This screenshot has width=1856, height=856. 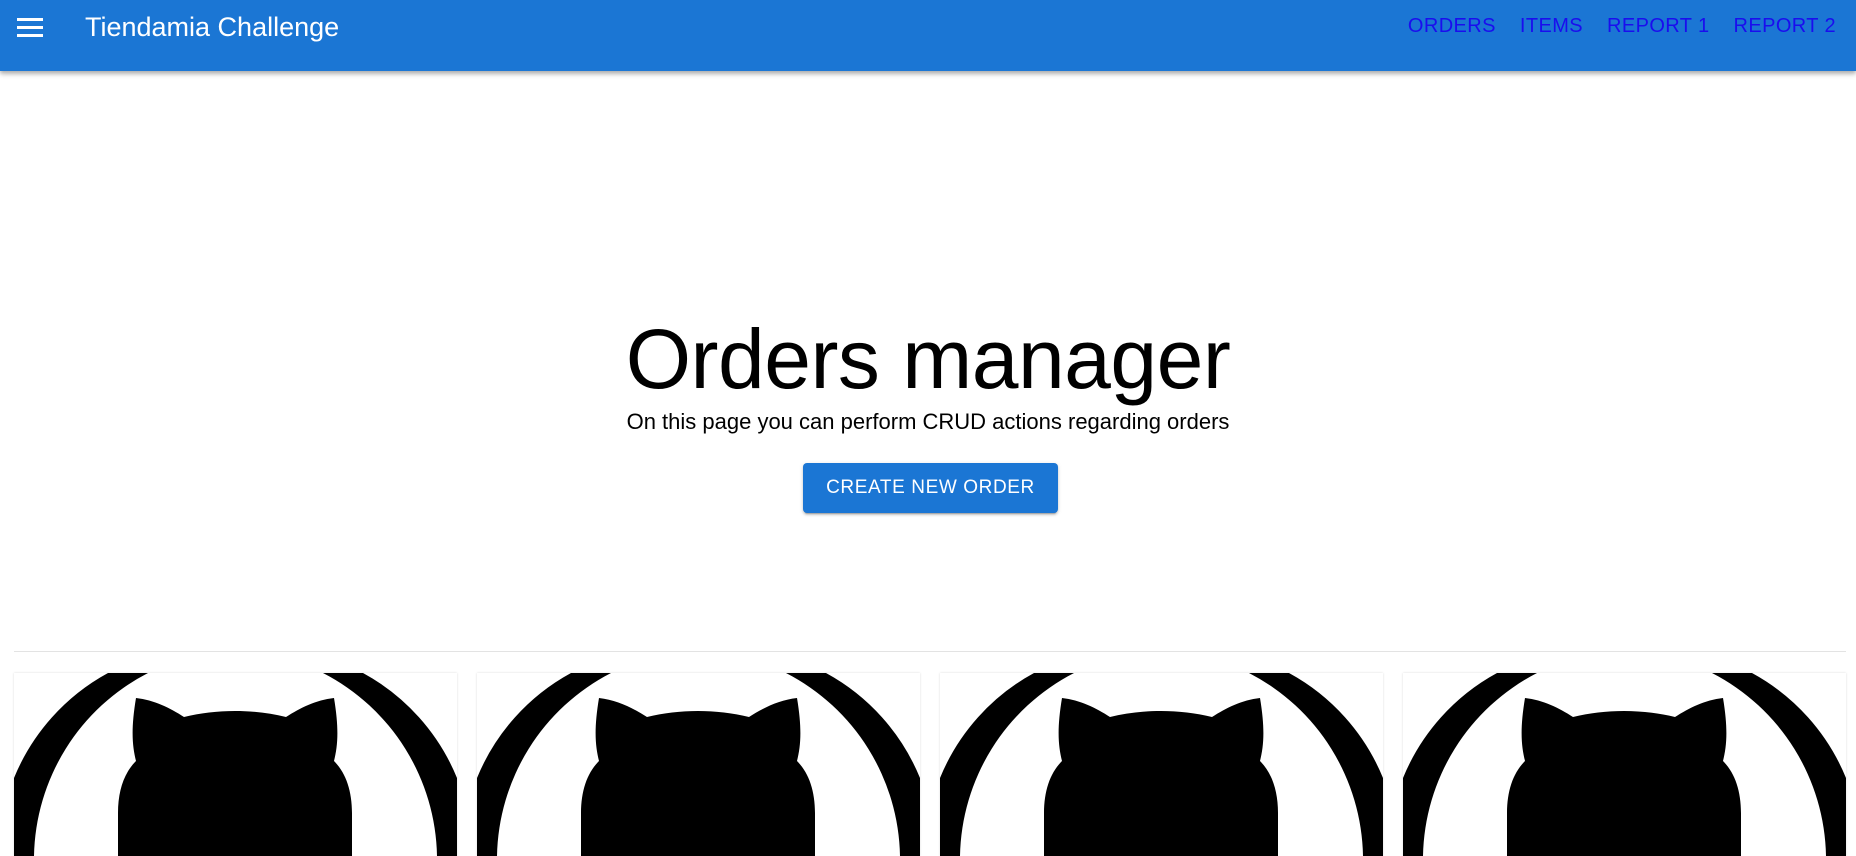 What do you see at coordinates (1551, 26) in the screenshot?
I see `nav-items-link: ITEMS` at bounding box center [1551, 26].